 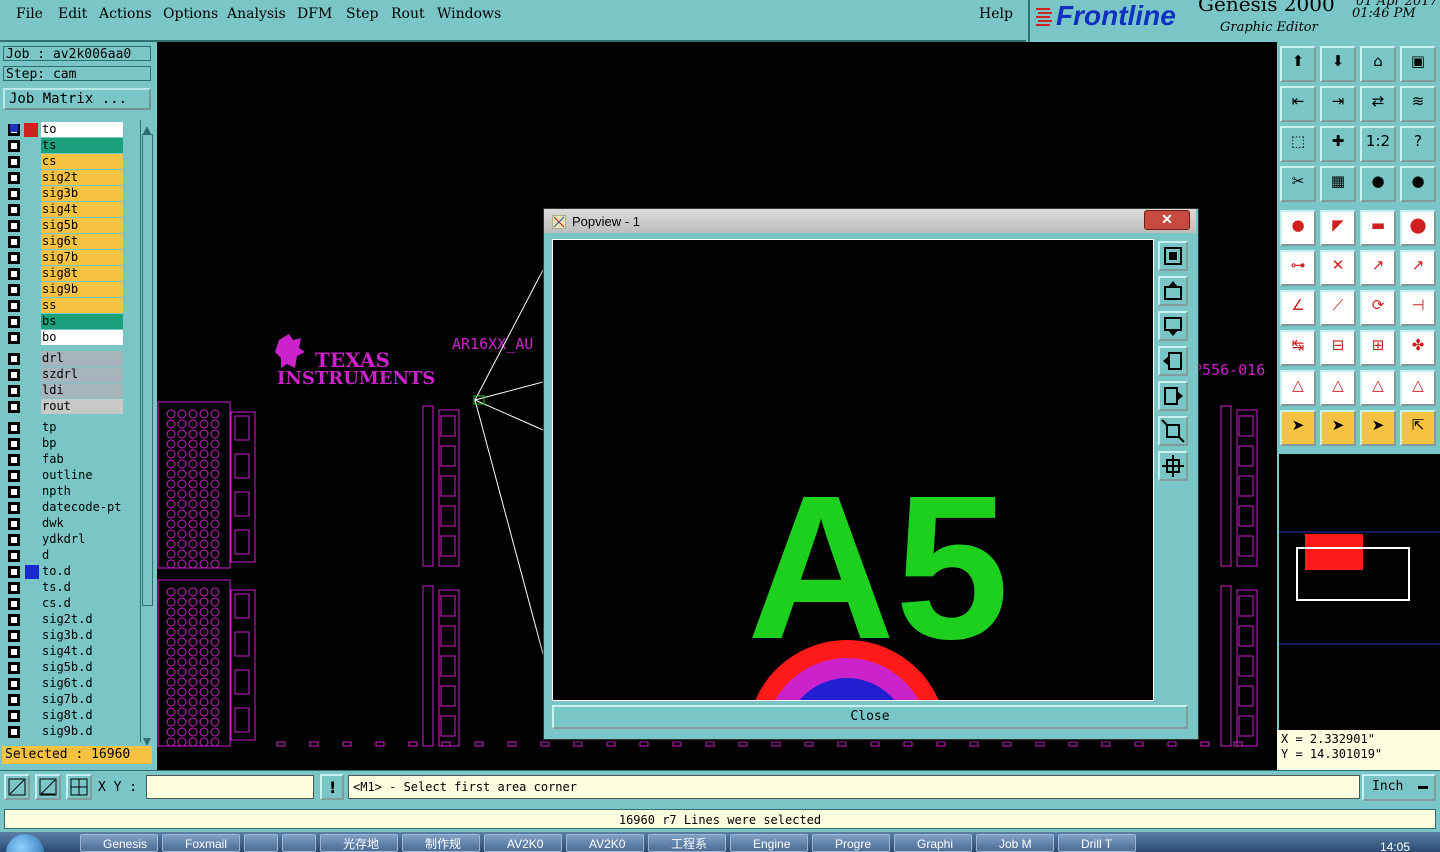 What do you see at coordinates (1378, 104) in the screenshot?
I see `swap-view-icon: ⇄` at bounding box center [1378, 104].